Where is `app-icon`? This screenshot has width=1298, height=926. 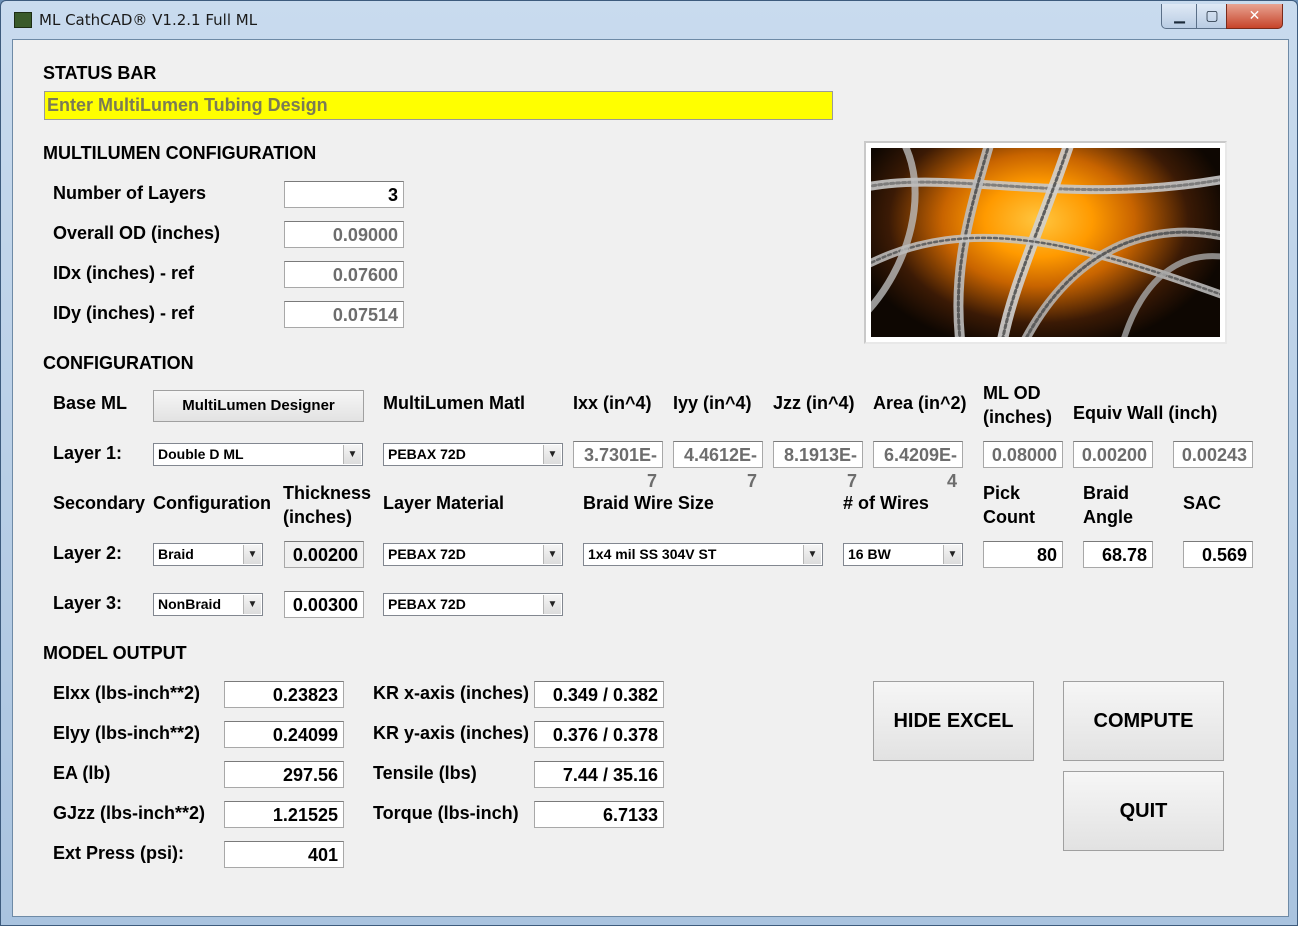 app-icon is located at coordinates (23, 20).